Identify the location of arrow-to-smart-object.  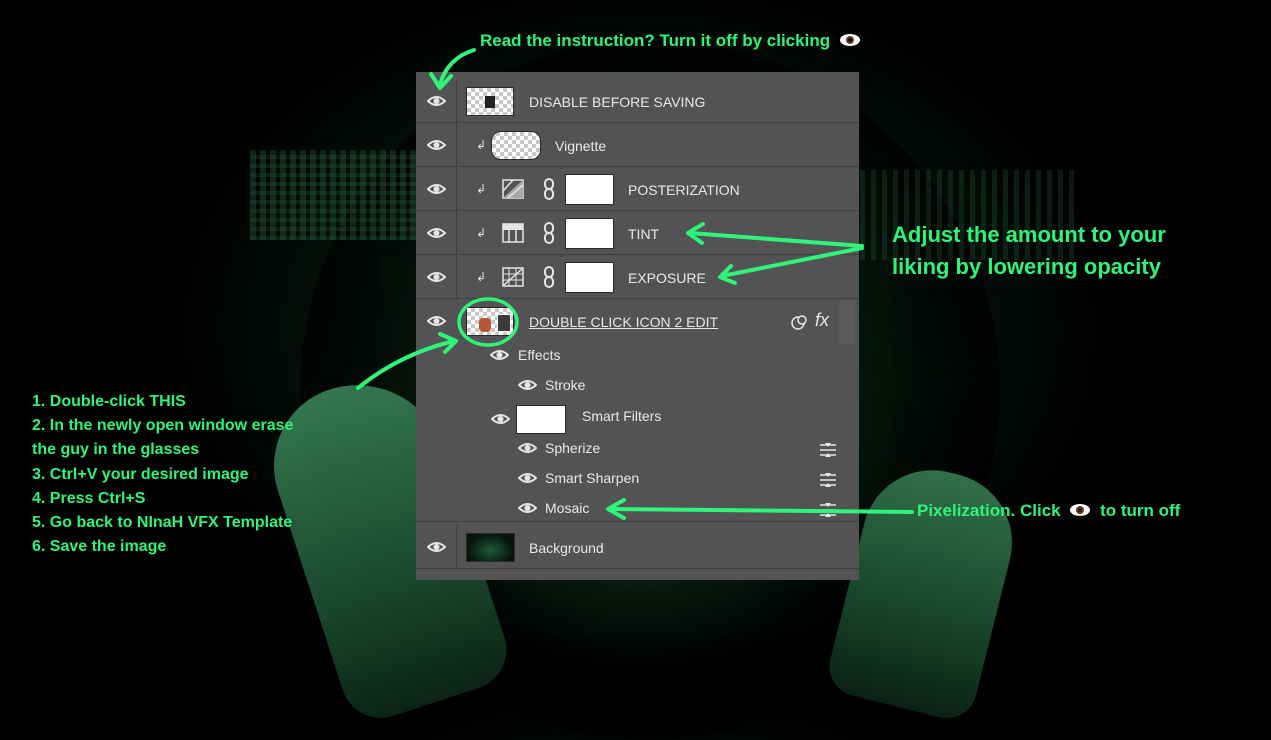
(406, 364).